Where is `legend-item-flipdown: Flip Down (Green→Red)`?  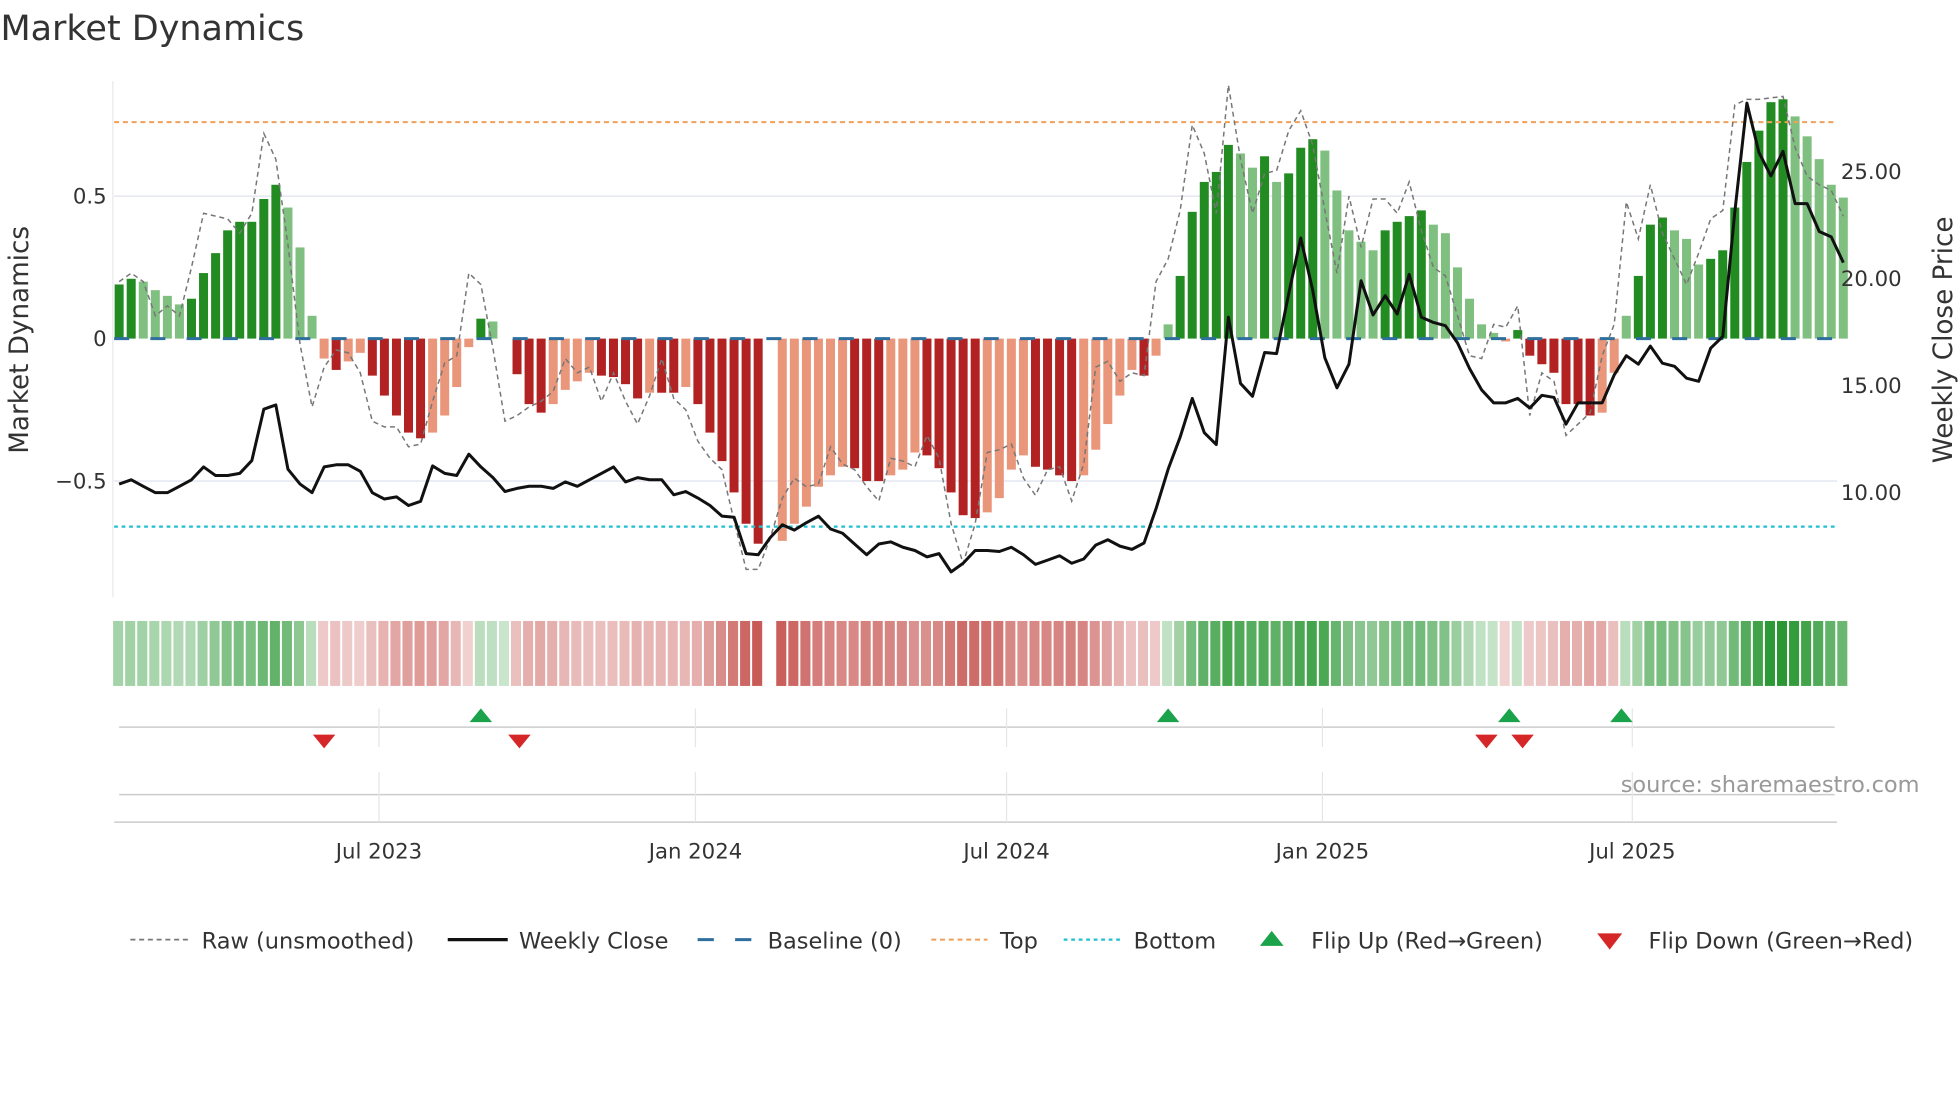 legend-item-flipdown: Flip Down (Green→Red) is located at coordinates (1755, 941).